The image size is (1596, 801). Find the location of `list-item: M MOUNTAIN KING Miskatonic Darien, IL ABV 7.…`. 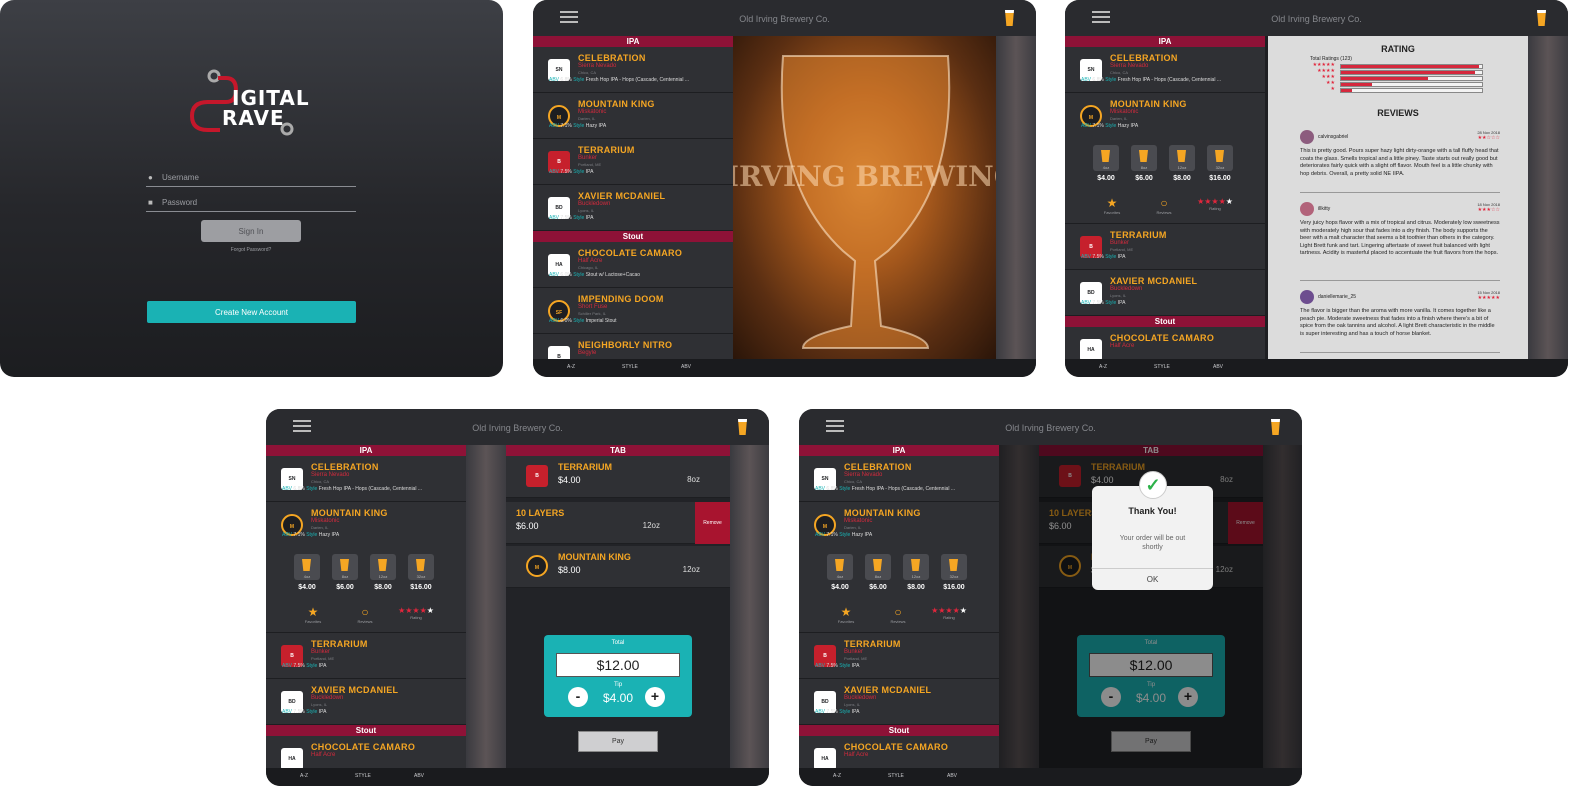

list-item: M MOUNTAIN KING Miskatonic Darien, IL ABV 7.… is located at coordinates (633, 116).